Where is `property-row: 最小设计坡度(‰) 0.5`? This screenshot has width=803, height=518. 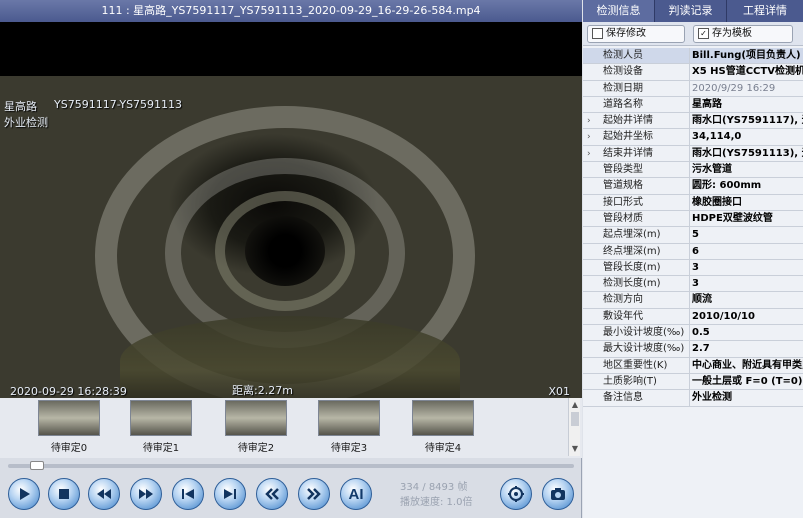 property-row: 最小设计坡度(‰) 0.5 is located at coordinates (693, 333).